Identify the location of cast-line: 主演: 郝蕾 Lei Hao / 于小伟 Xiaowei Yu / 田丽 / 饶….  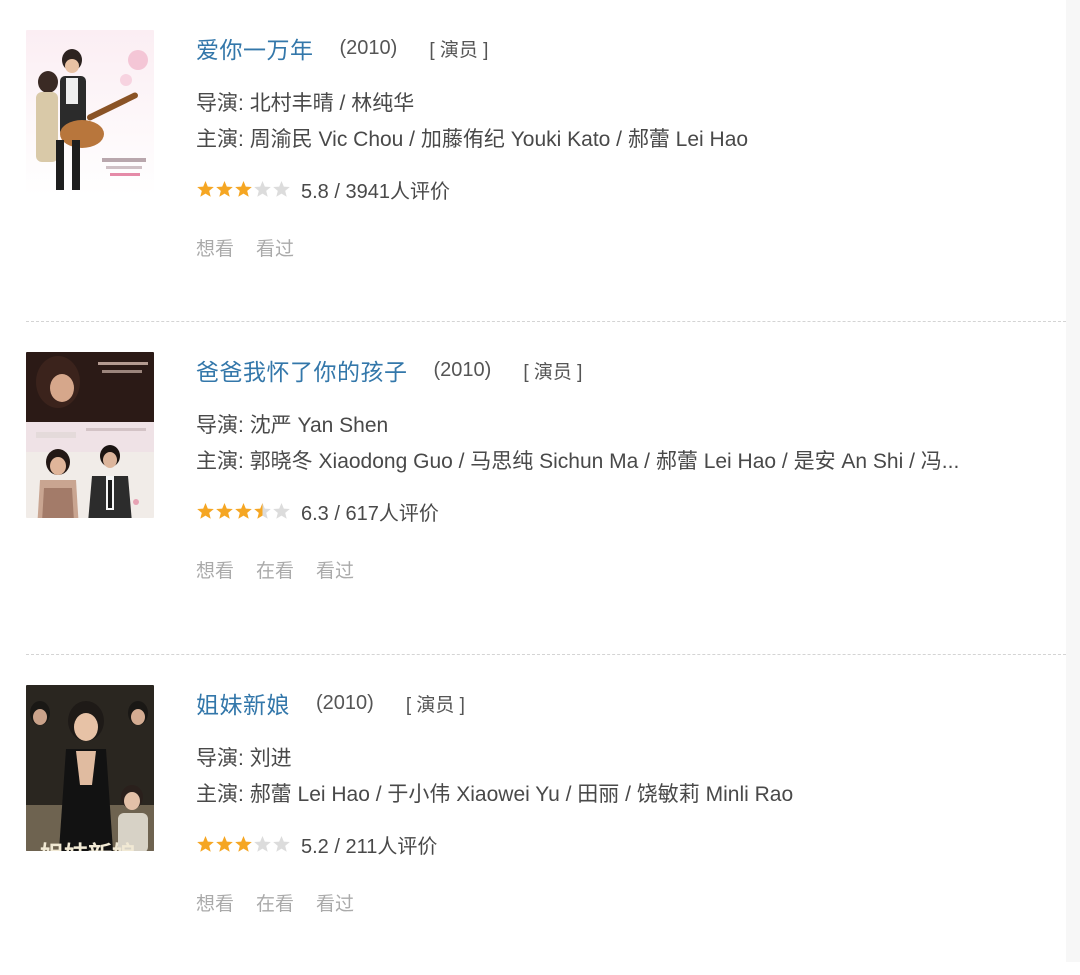
(626, 795).